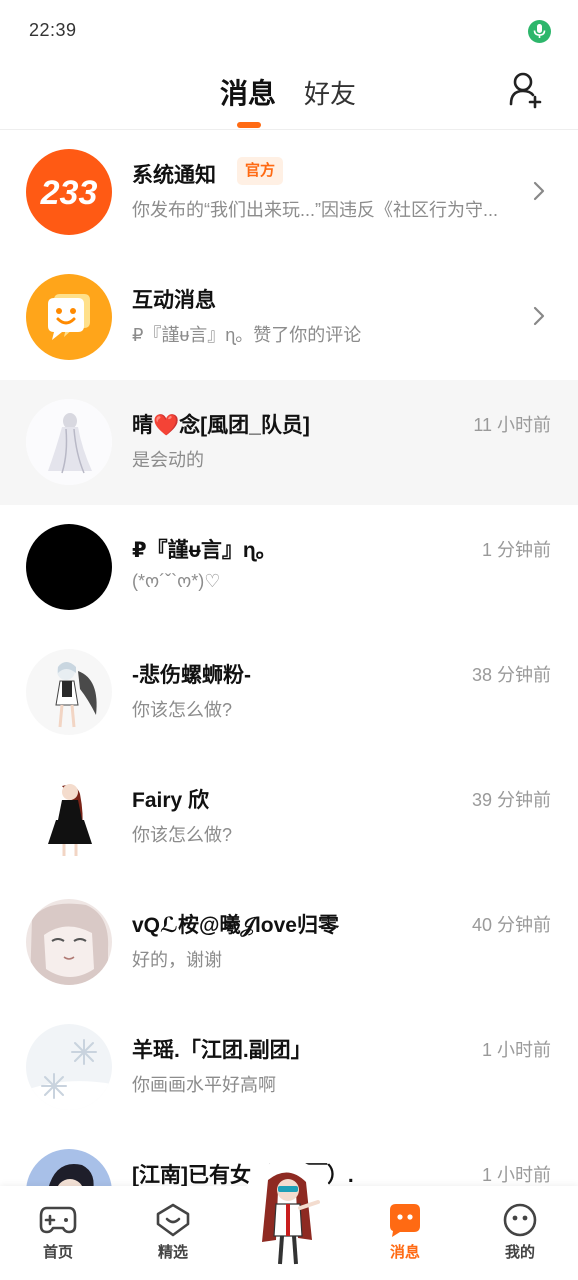  Describe the element at coordinates (69, 317) in the screenshot. I see `chat-bubble-icon` at that location.